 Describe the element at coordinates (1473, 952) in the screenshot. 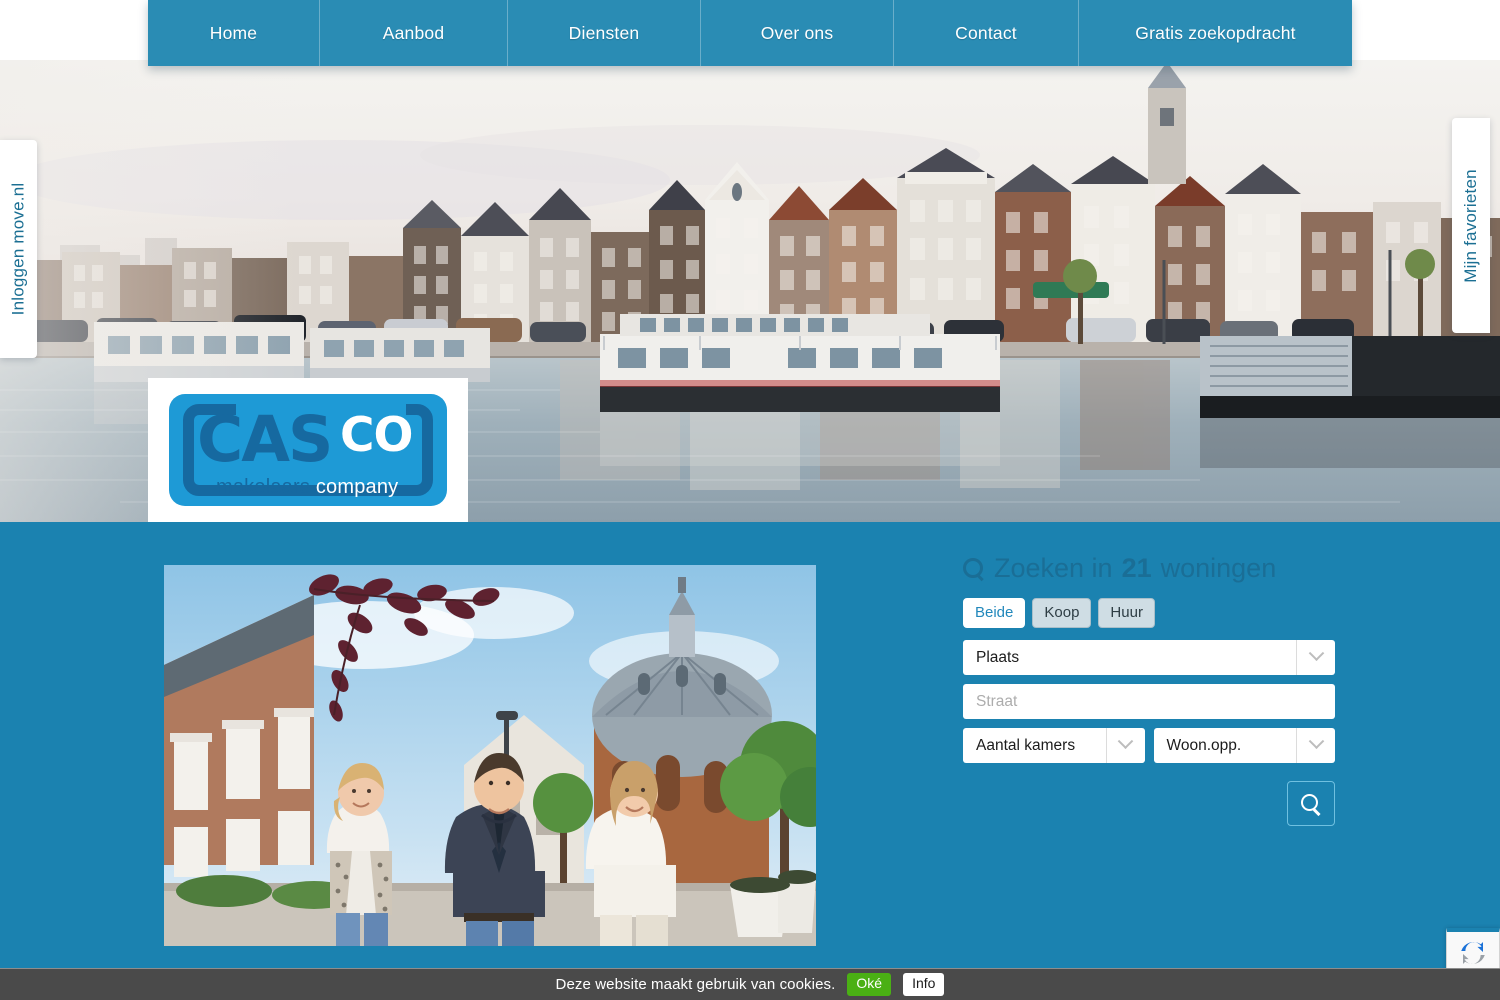

I see `recaptcha-icon` at that location.